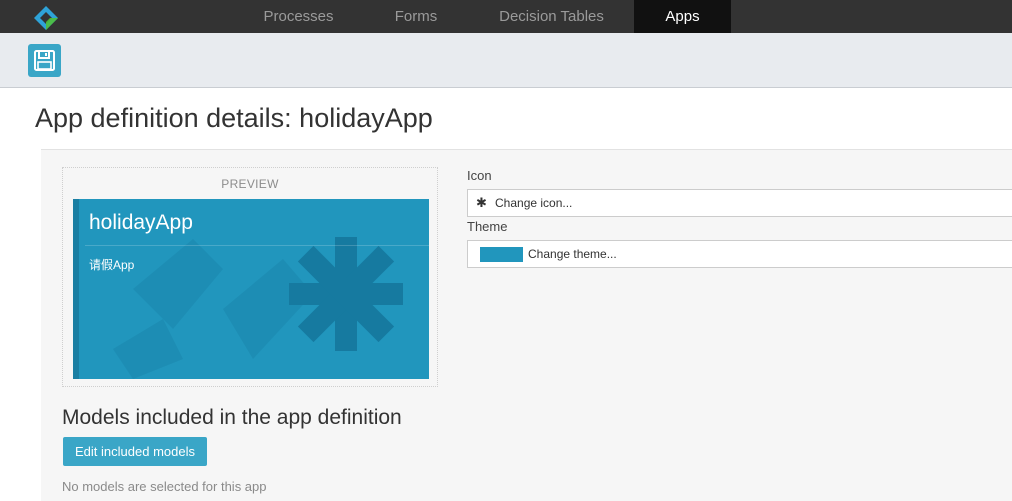 This screenshot has height=501, width=1012. What do you see at coordinates (481, 202) in the screenshot?
I see `asterisk-icon: ✱` at bounding box center [481, 202].